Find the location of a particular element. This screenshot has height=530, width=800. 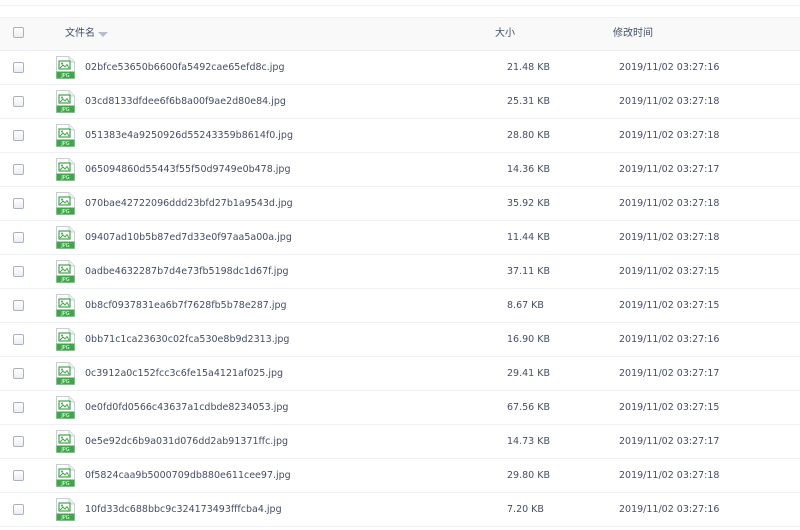

file-name: 0e0fd0fd0566c43637a1cdbde8234053.jpg is located at coordinates (186, 408).